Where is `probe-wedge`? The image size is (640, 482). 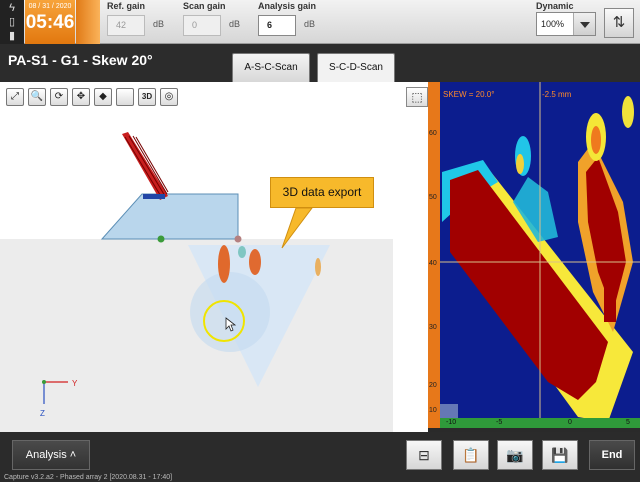
probe-wedge is located at coordinates (169, 216).